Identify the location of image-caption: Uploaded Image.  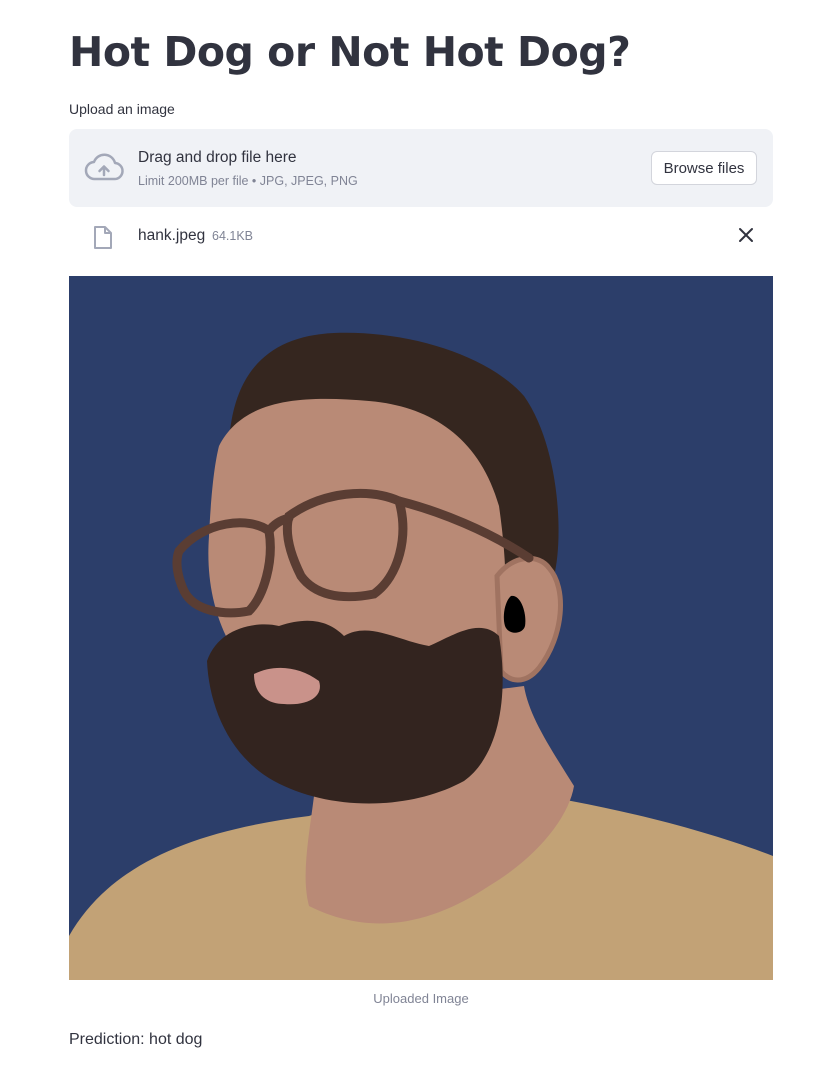
(421, 998).